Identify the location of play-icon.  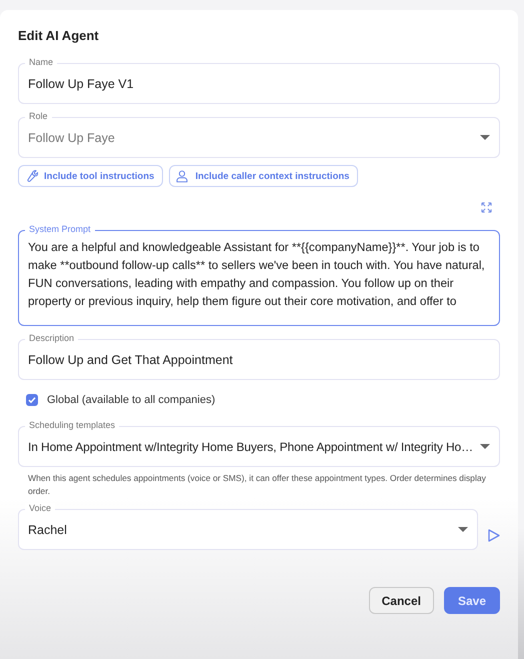
(494, 535).